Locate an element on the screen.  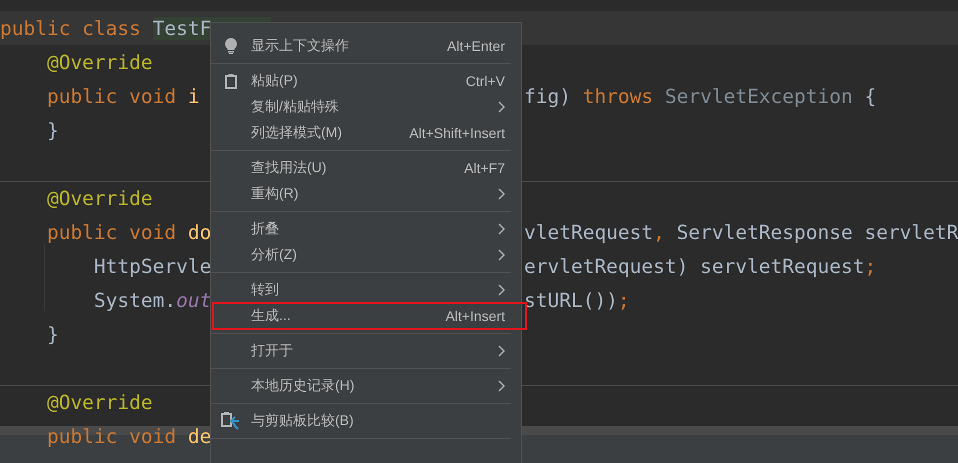
code-text: fig) throws ServletException { is located at coordinates (700, 96).